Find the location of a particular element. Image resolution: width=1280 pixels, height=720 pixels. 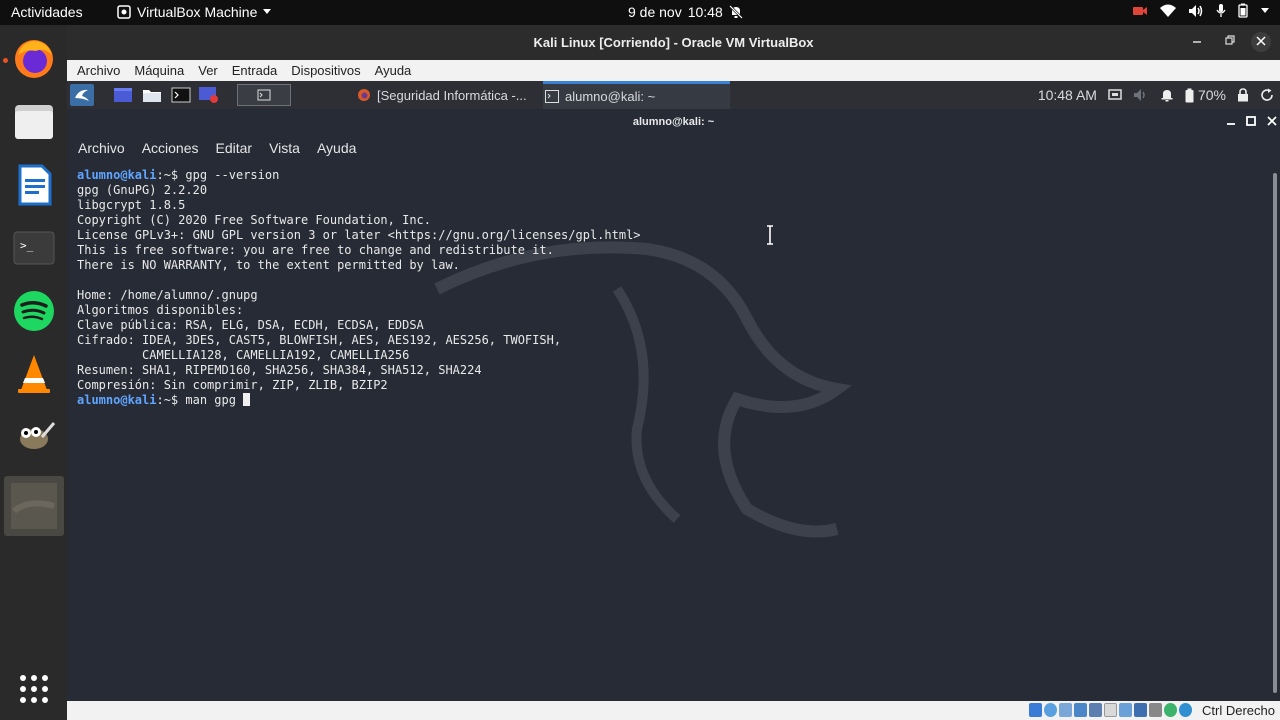

workspace-icon is located at coordinates (123, 95).